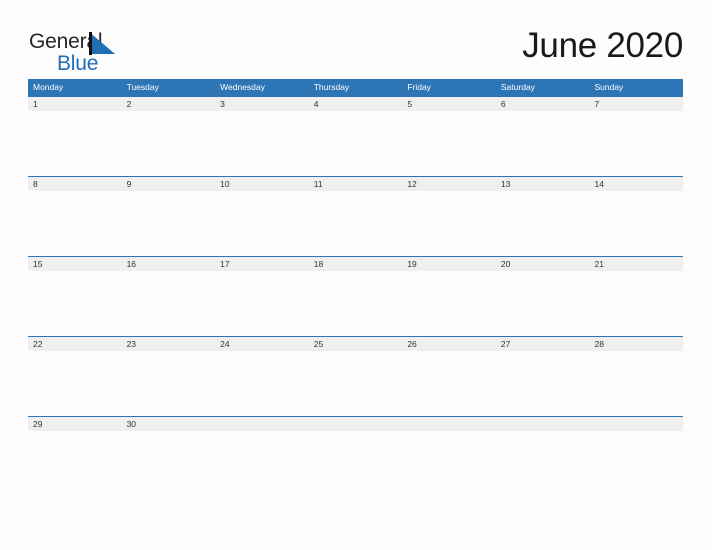  What do you see at coordinates (169, 424) in the screenshot?
I see `day-cell: 30` at bounding box center [169, 424].